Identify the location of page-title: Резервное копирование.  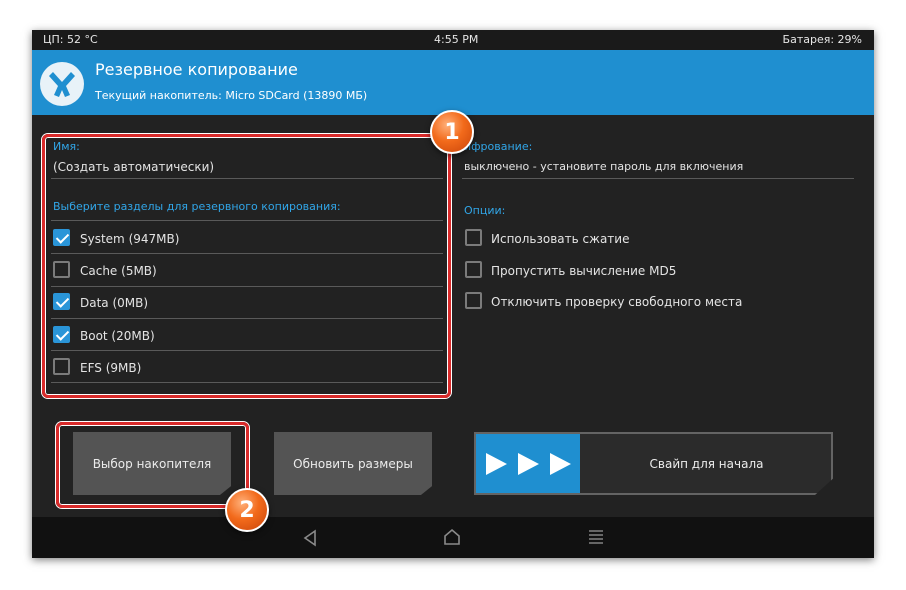
(196, 69).